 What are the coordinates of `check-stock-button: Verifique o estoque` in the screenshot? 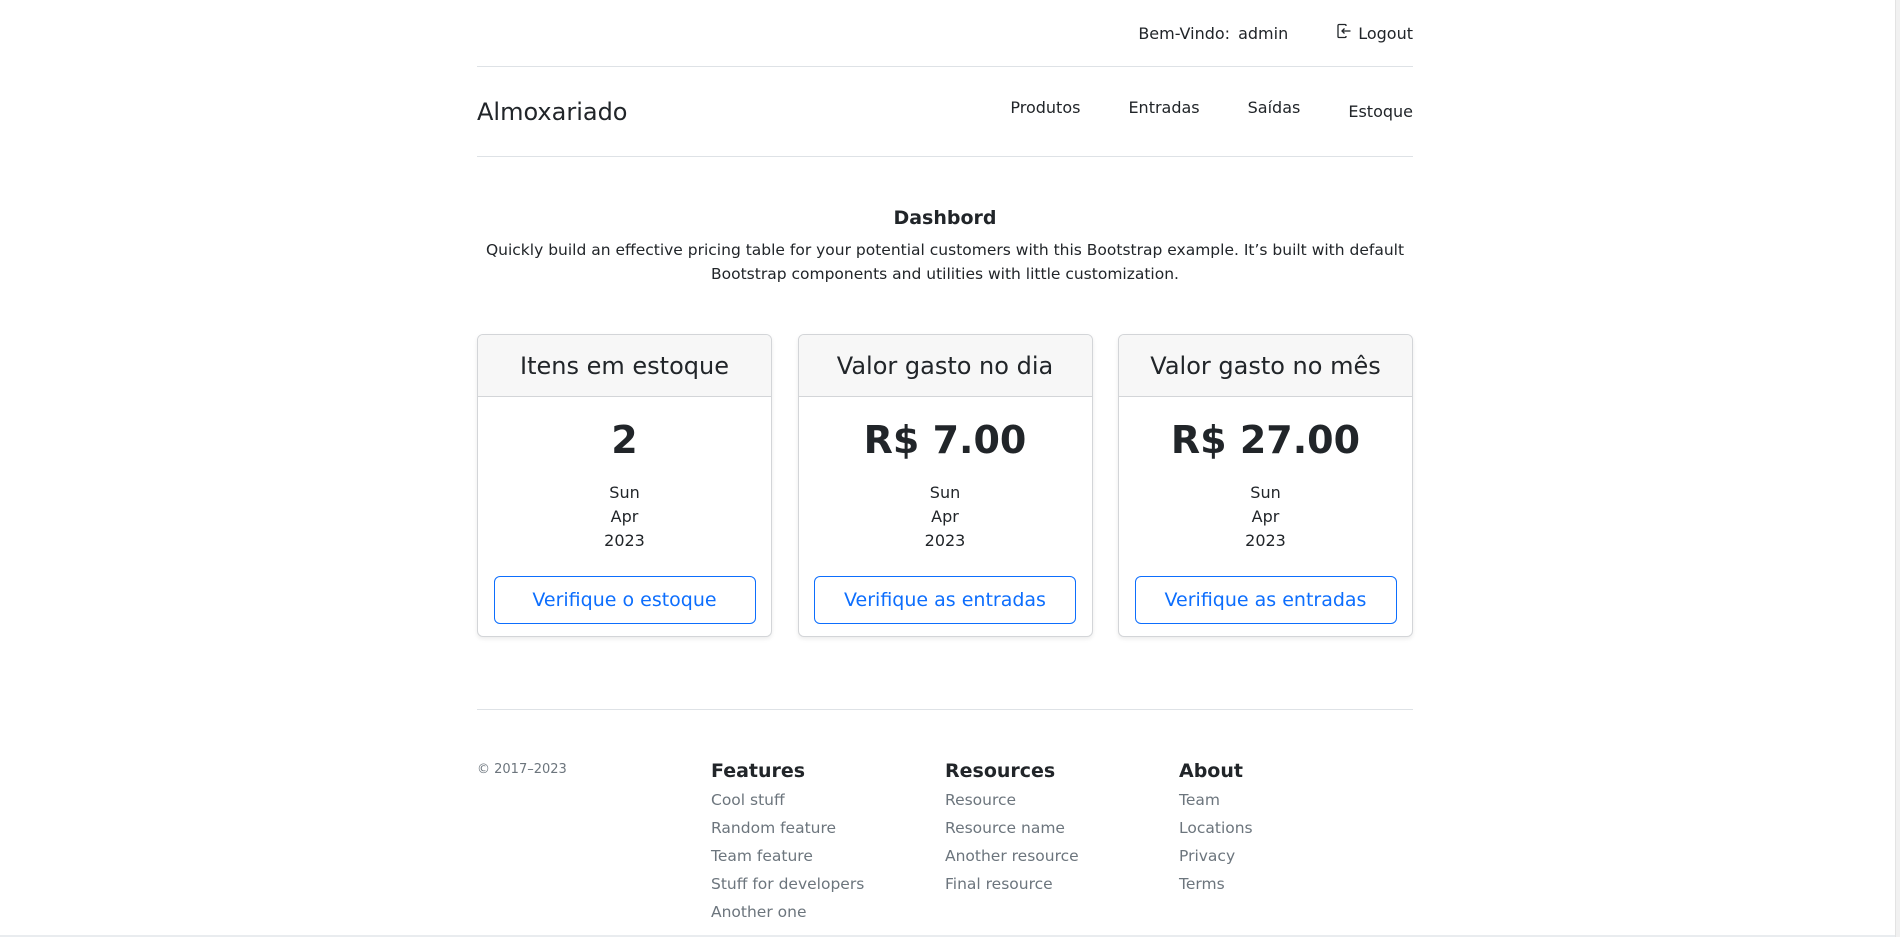 It's located at (624, 600).